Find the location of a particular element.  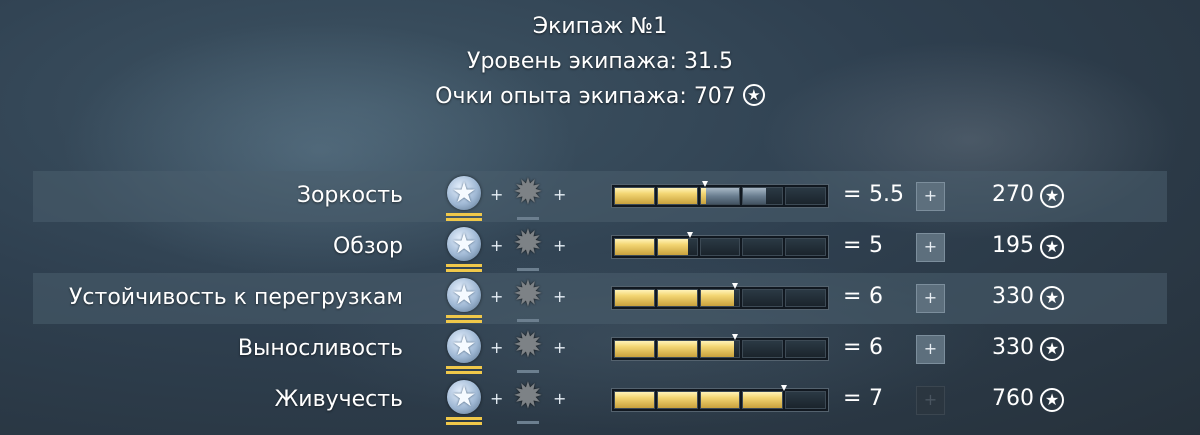

skill-name: Устойчивость к перегрузкам is located at coordinates (236, 297).